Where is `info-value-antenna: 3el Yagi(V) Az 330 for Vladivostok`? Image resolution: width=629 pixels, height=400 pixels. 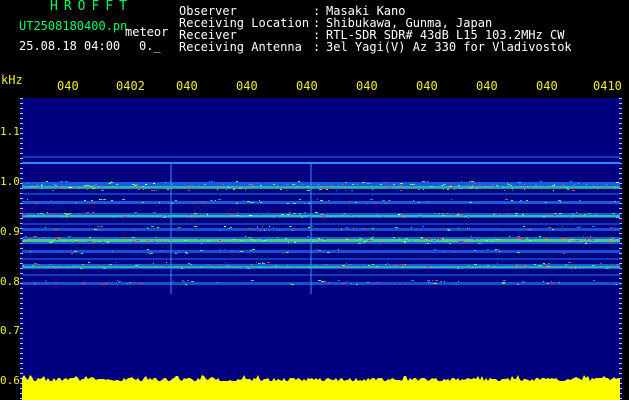 info-value-antenna: 3el Yagi(V) Az 330 for Vladivostok is located at coordinates (449, 47).